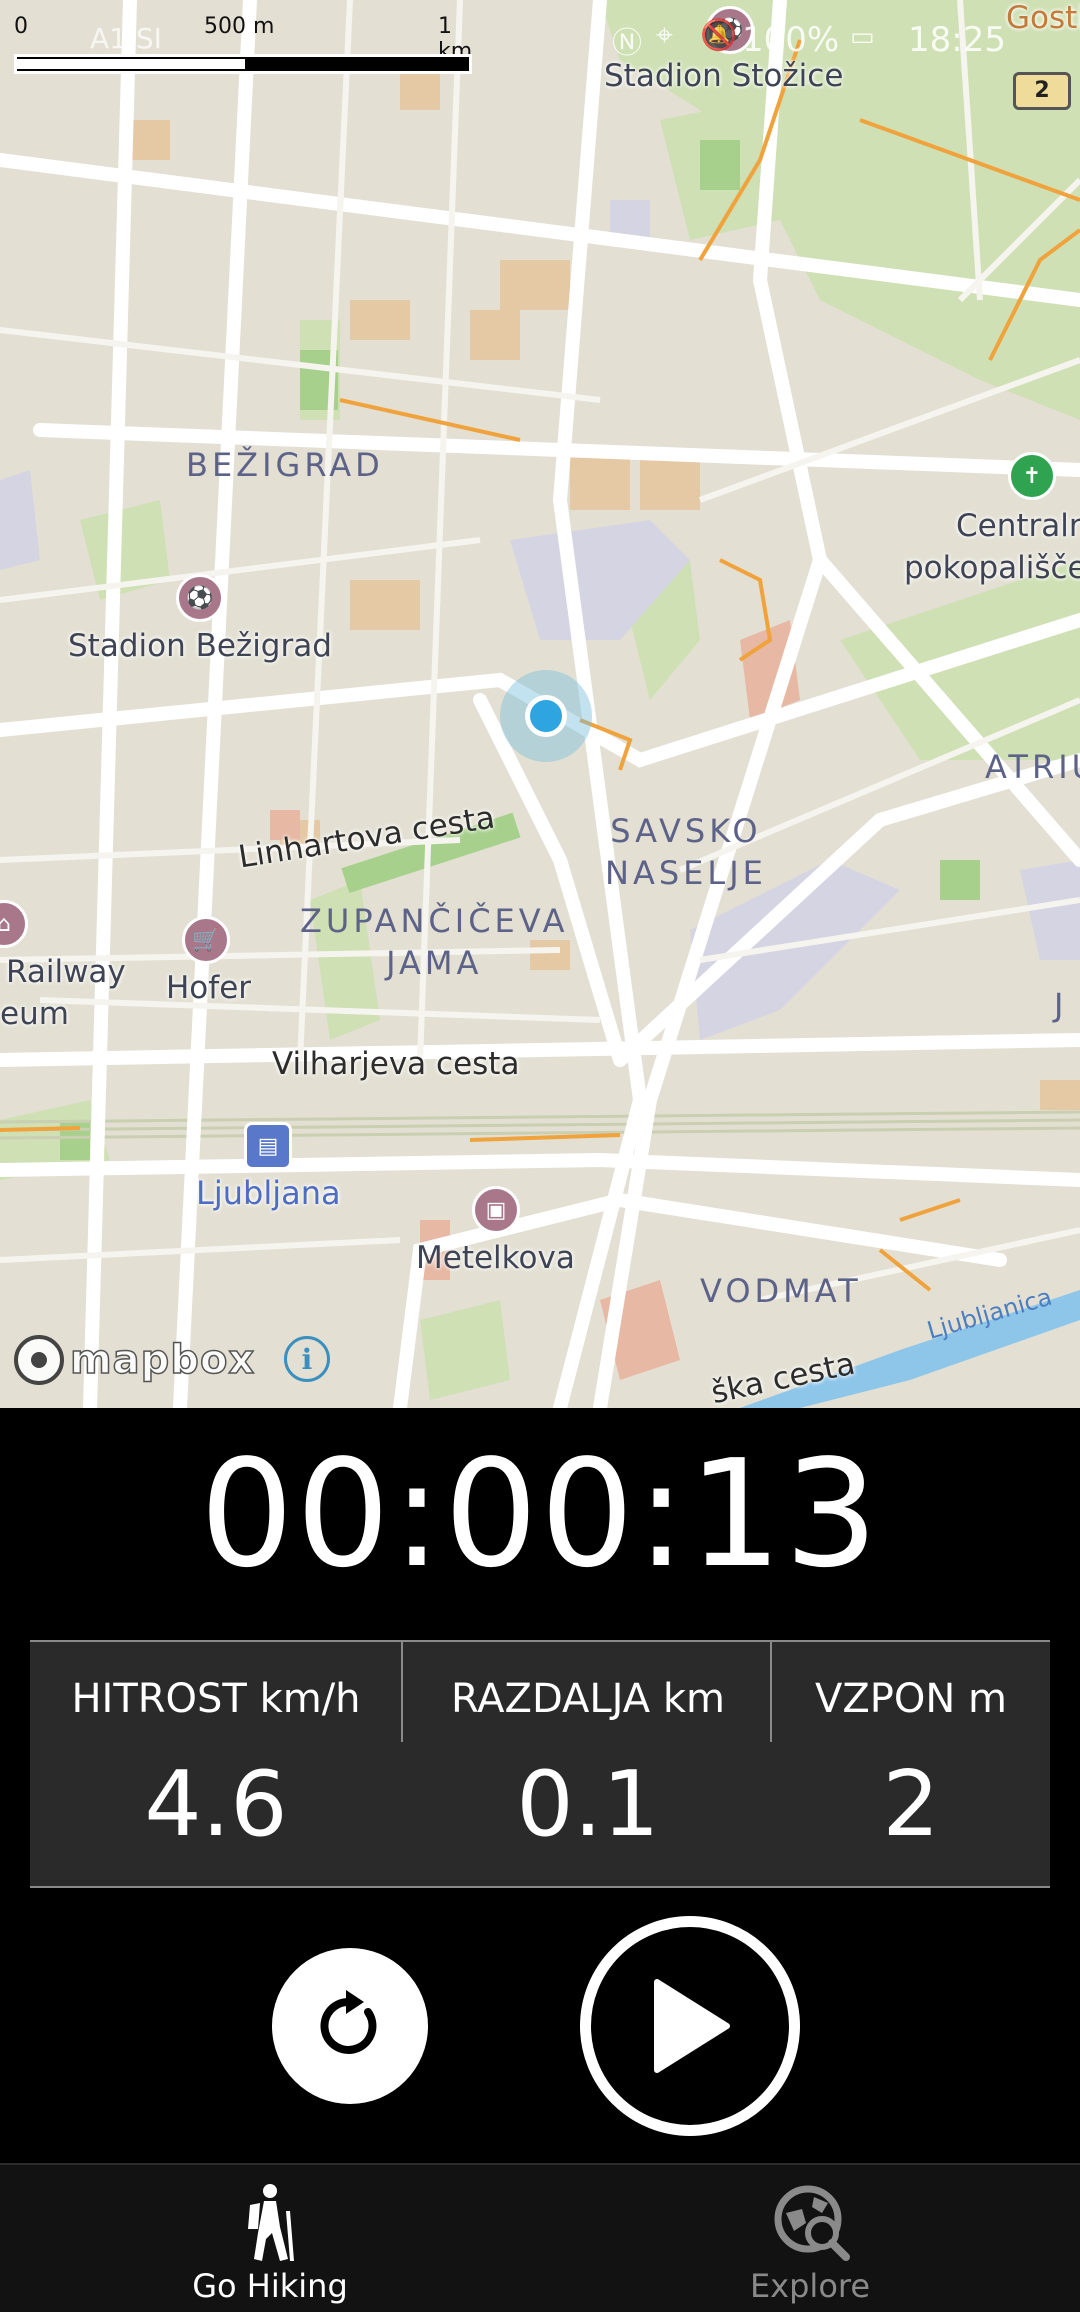 The image size is (1080, 2312). I want to click on district-label-line: ZUPANČIČEVA, so click(434, 921).